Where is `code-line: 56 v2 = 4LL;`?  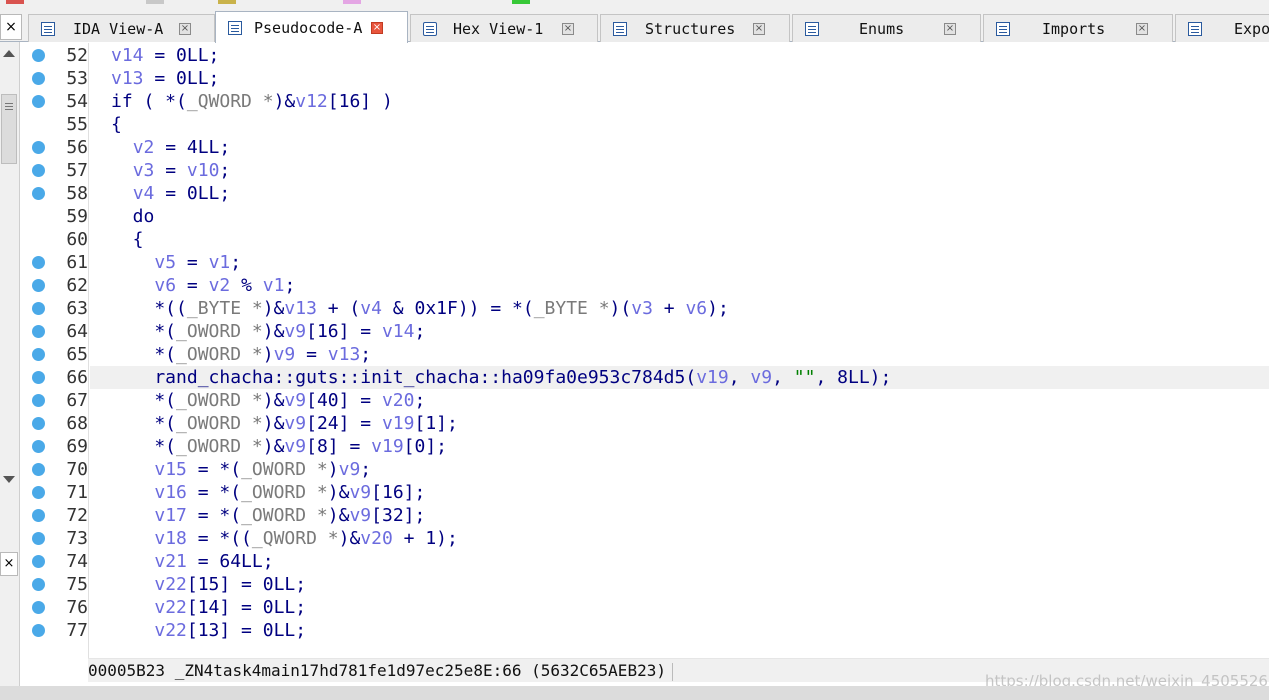 code-line: 56 v2 = 4LL; is located at coordinates (645, 147).